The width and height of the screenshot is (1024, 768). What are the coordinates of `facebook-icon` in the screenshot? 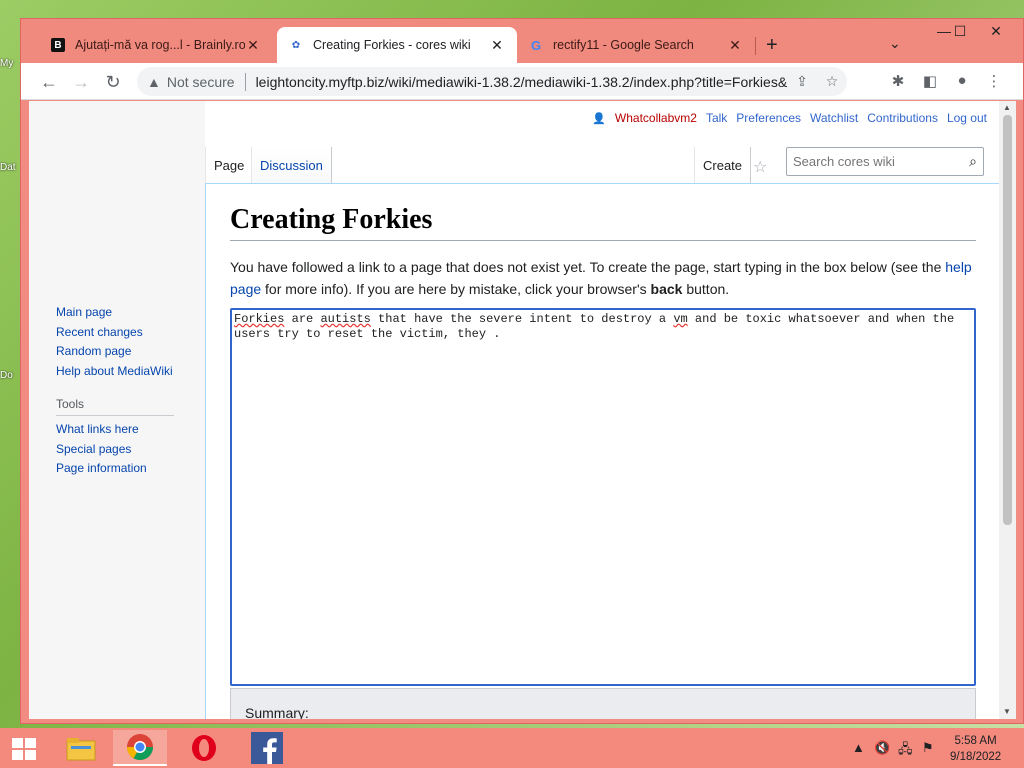 It's located at (267, 748).